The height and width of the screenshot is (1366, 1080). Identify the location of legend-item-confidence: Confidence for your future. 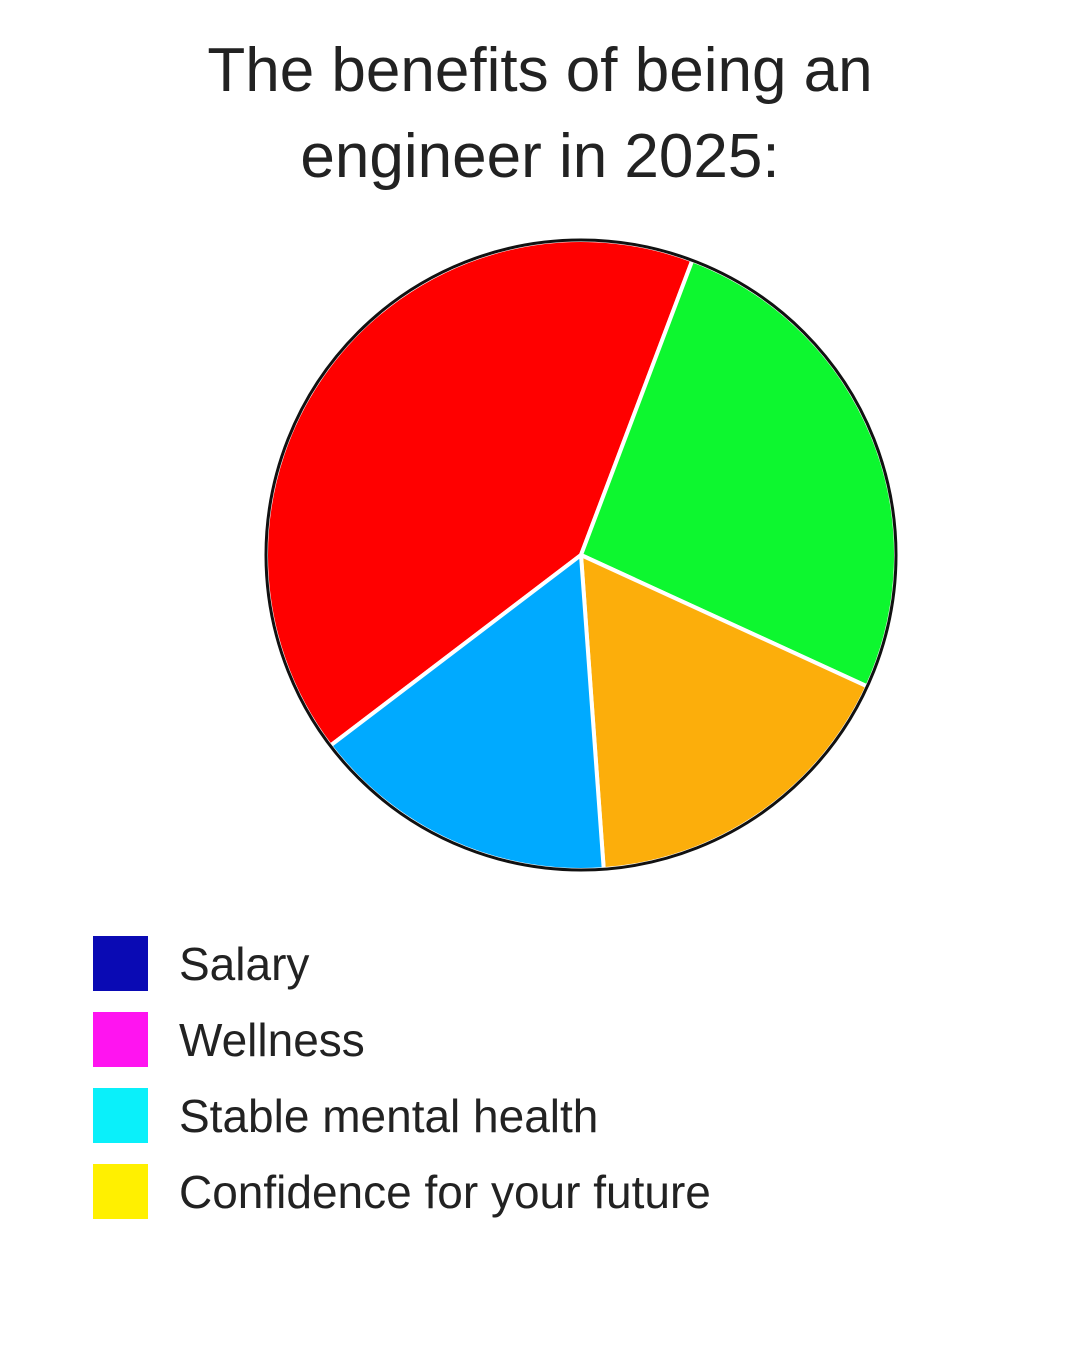
(543, 1198).